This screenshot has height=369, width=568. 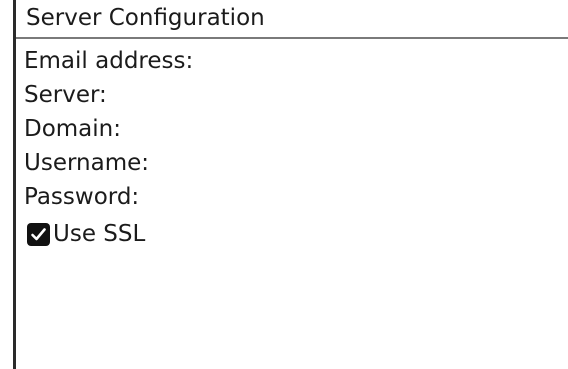 I want to click on email-address-label: Email address:, so click(x=109, y=61).